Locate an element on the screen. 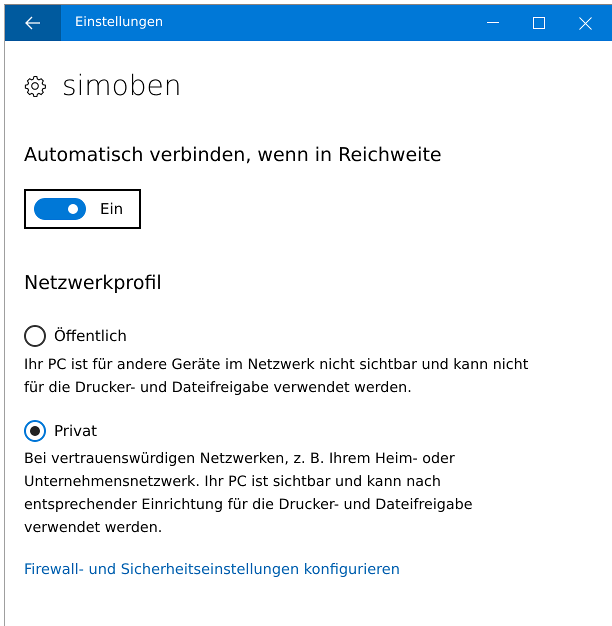 This screenshot has height=626, width=612. window-title: Einstellungen is located at coordinates (119, 23).